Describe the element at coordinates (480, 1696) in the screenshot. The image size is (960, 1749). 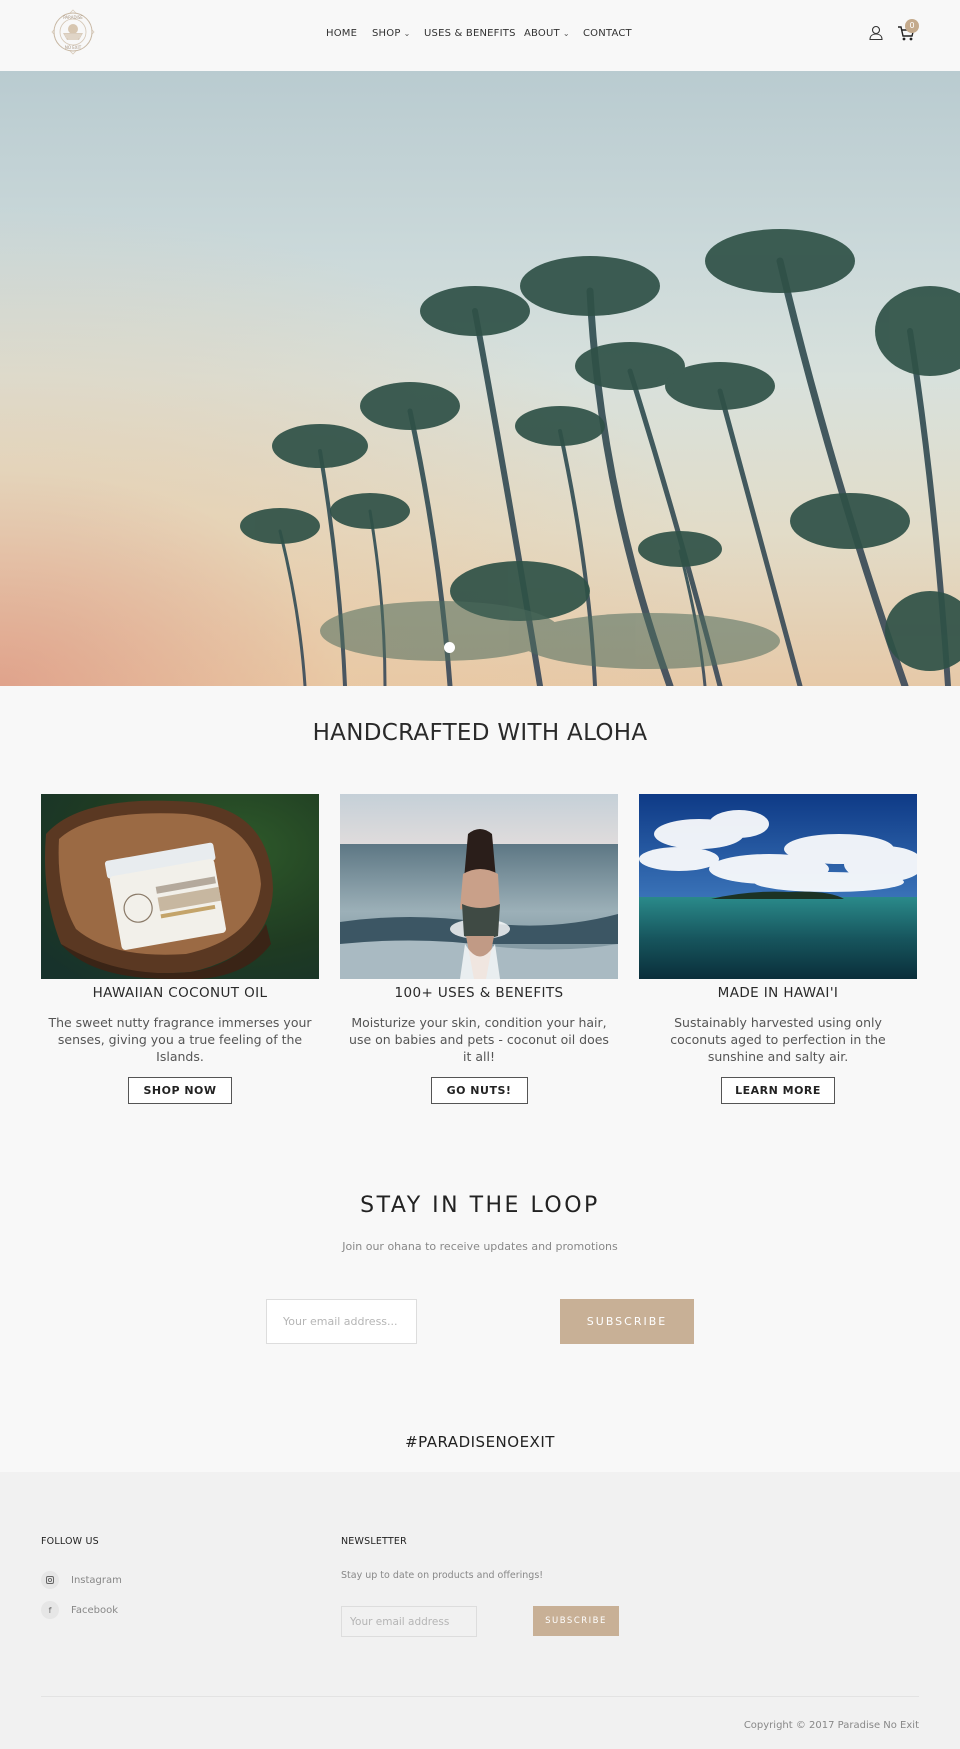
I see `footer-divider` at that location.